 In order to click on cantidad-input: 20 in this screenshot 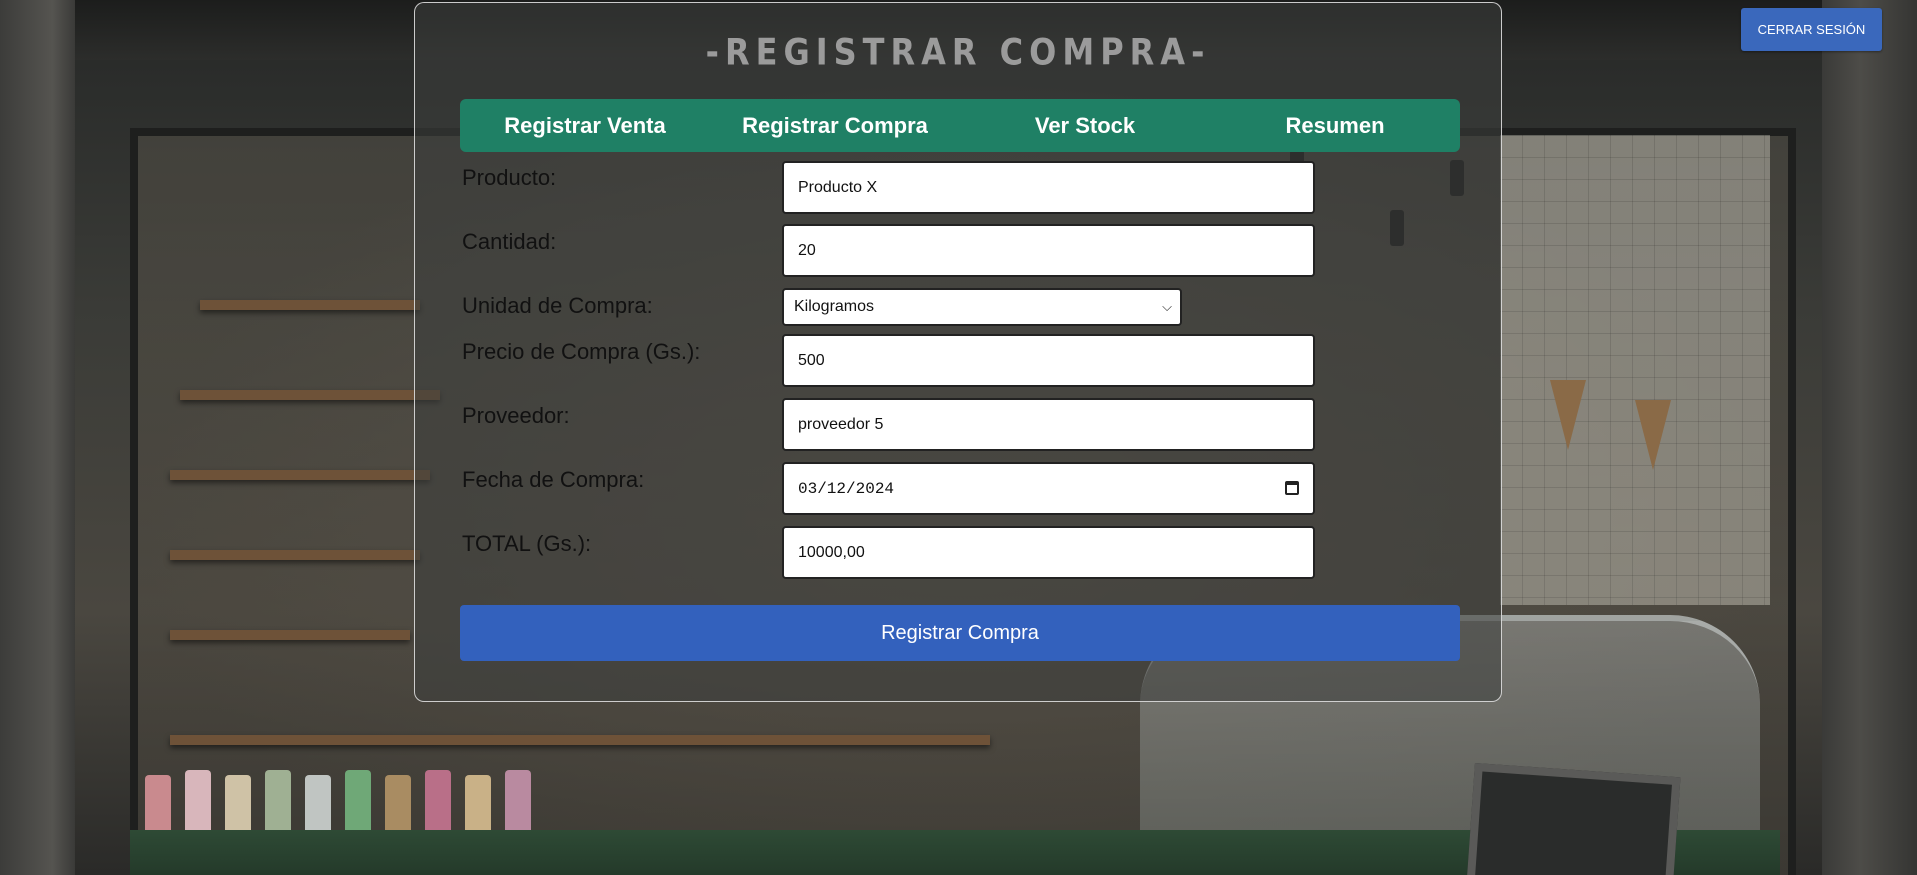, I will do `click(1048, 250)`.